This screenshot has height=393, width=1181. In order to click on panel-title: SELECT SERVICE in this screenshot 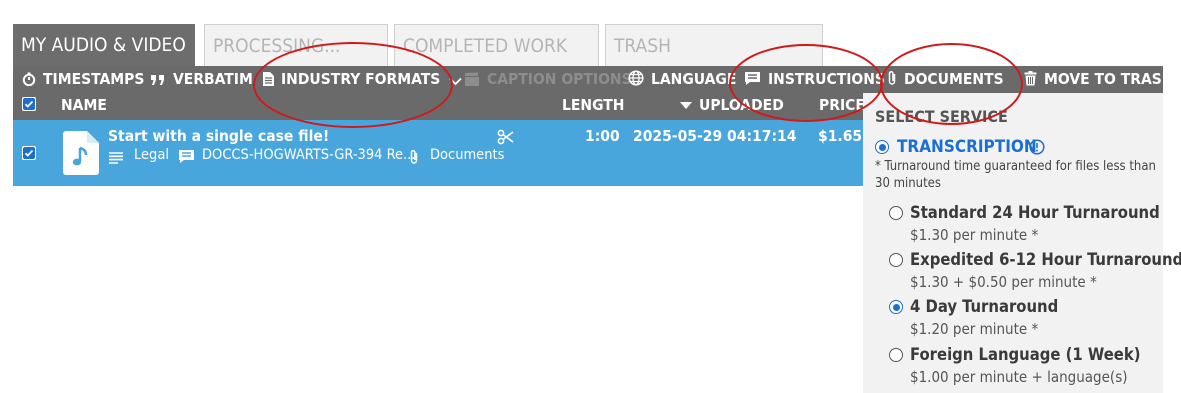, I will do `click(941, 116)`.